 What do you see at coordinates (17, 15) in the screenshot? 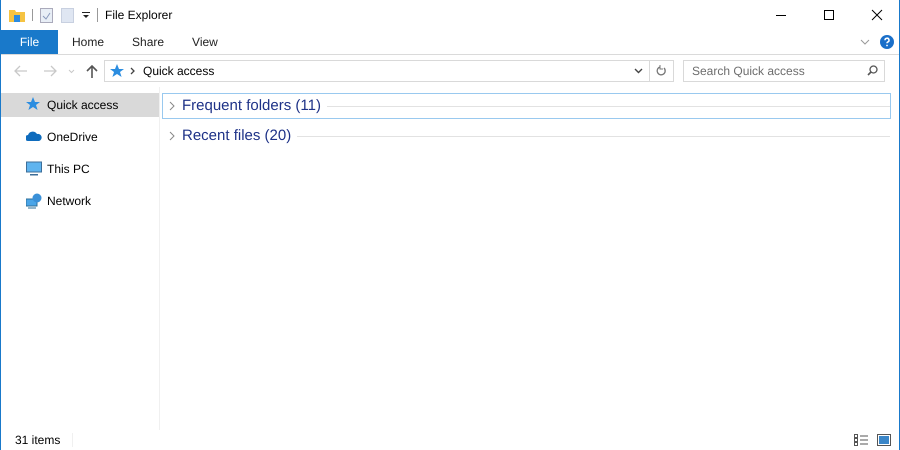
I see `folder-icon` at bounding box center [17, 15].